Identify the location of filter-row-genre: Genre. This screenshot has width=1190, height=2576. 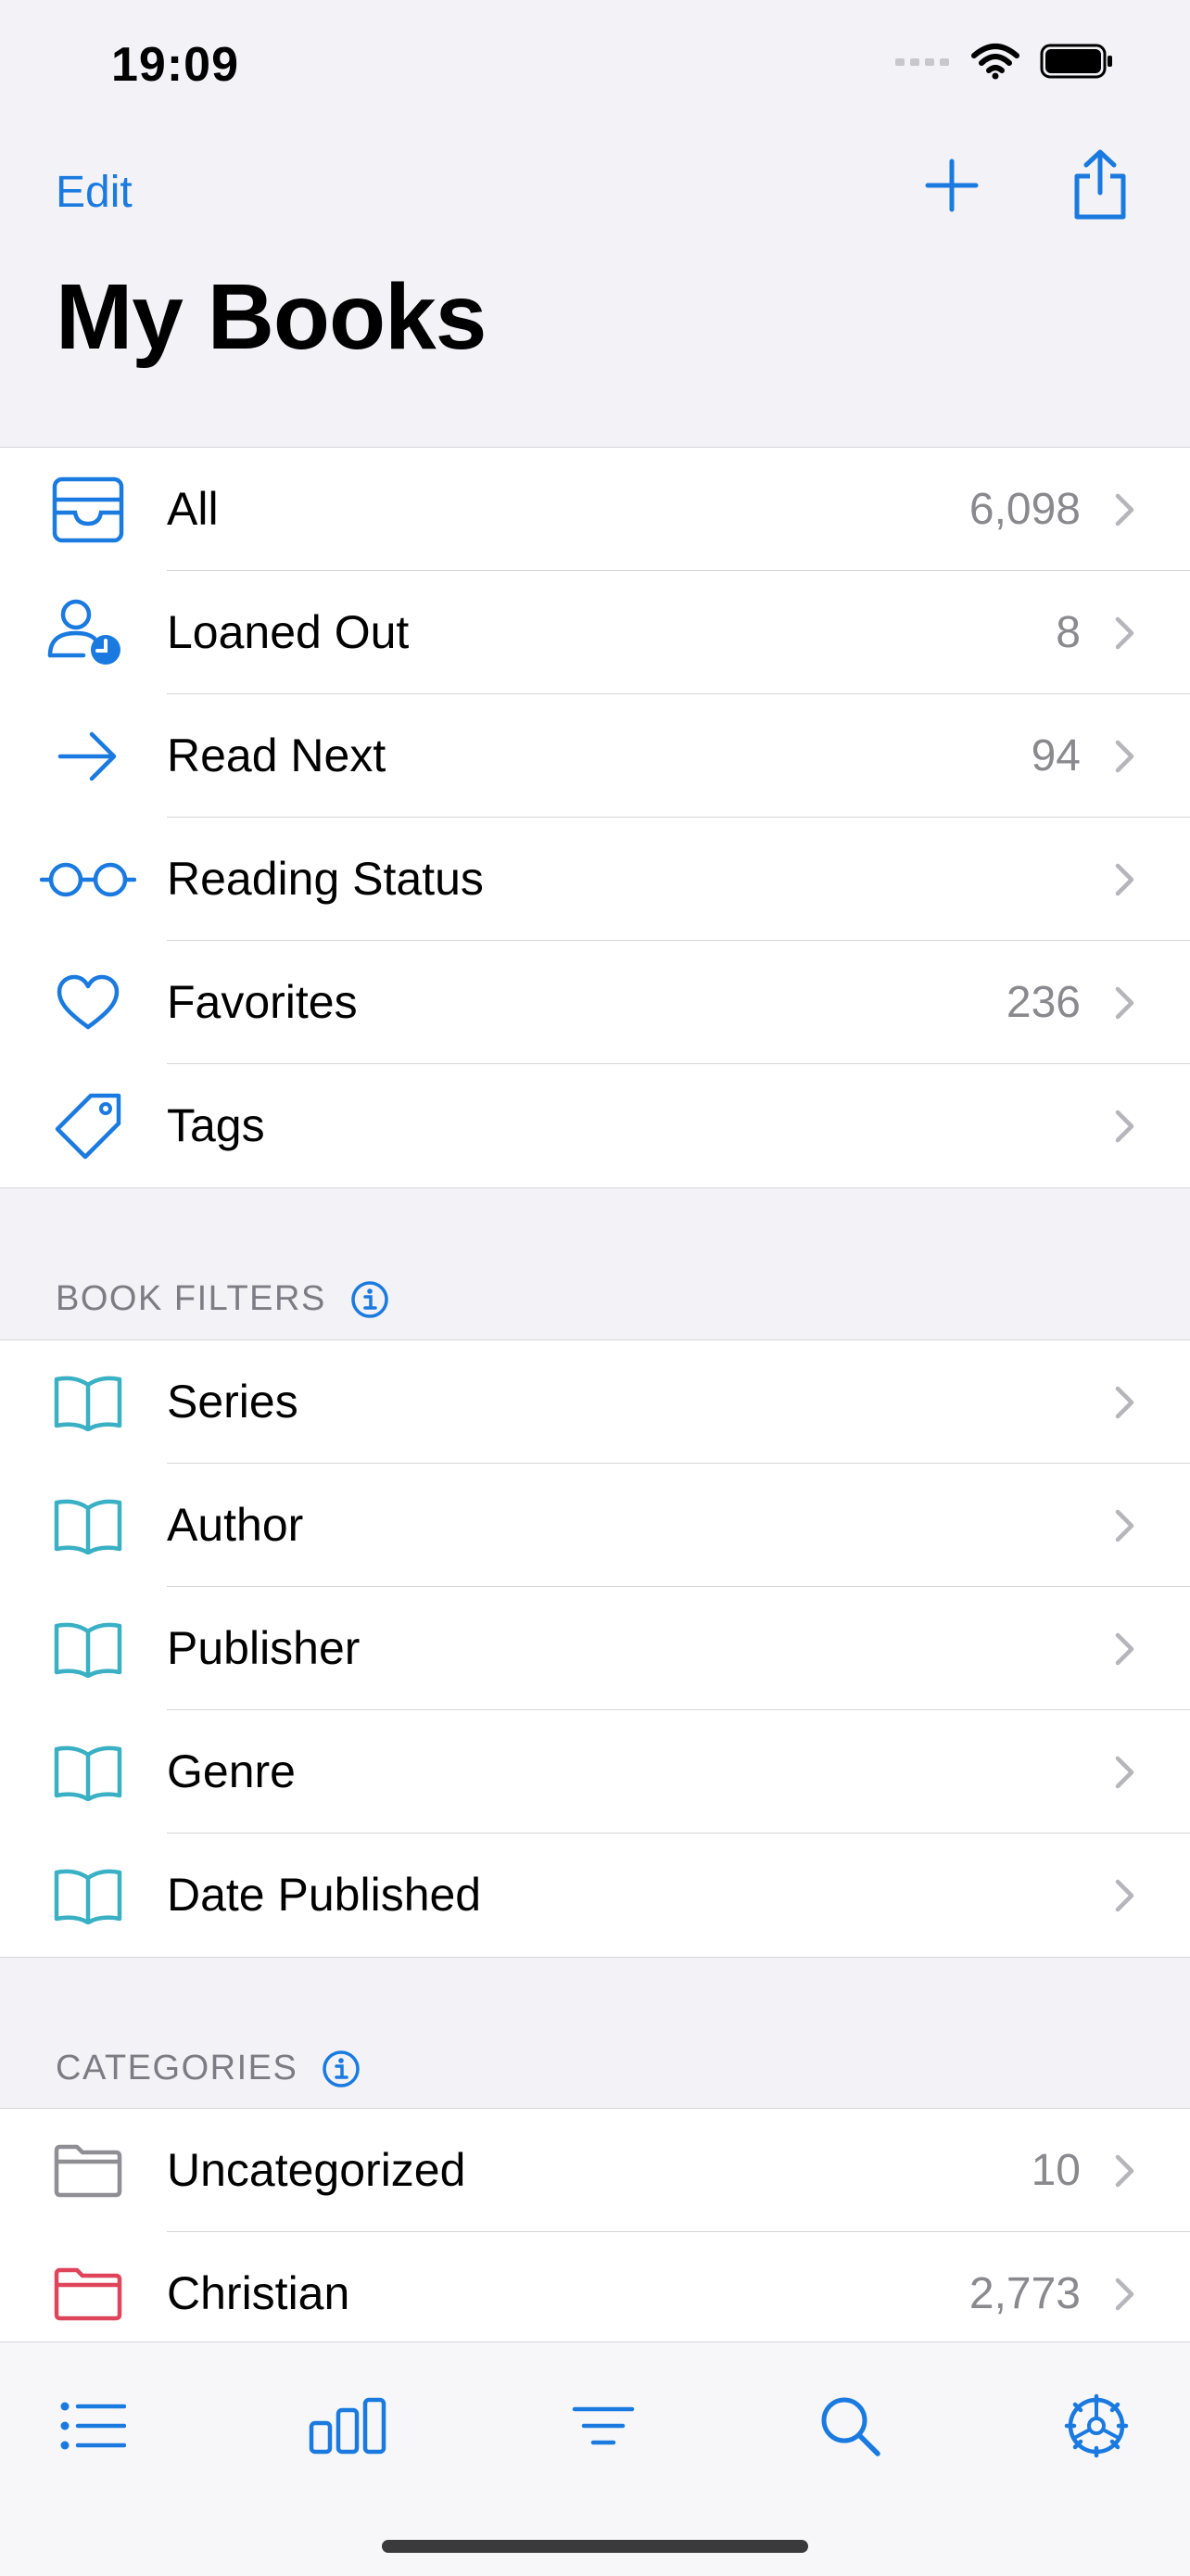
(595, 1772).